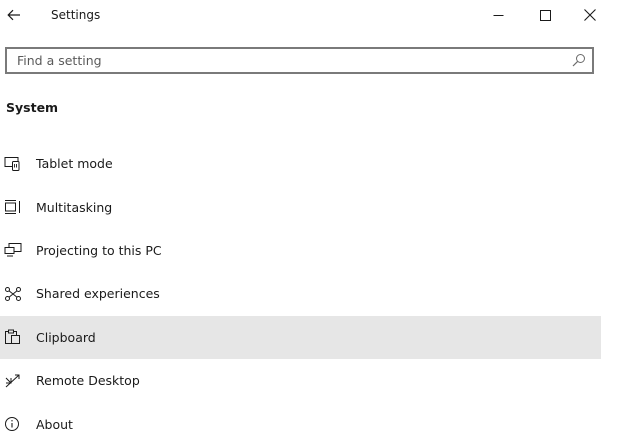  Describe the element at coordinates (99, 250) in the screenshot. I see `nav-item-label: Projecting to this PC` at that location.